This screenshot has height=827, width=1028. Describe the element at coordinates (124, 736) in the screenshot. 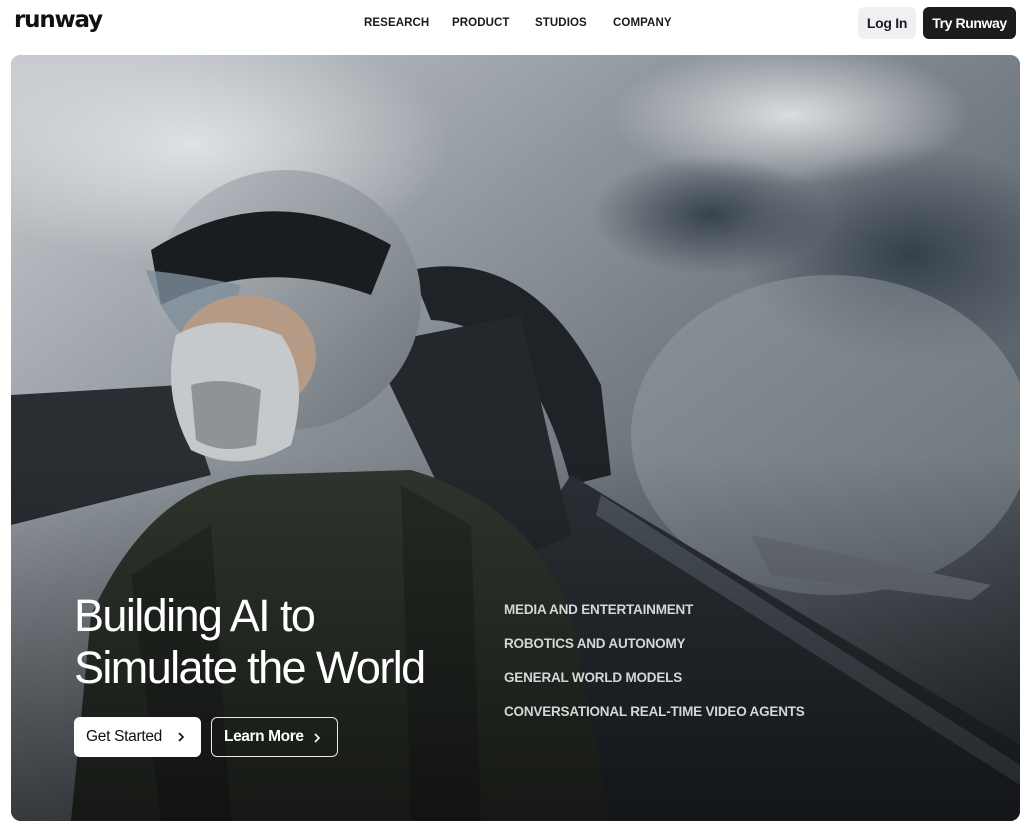

I see `get-started-label: Get Started` at that location.